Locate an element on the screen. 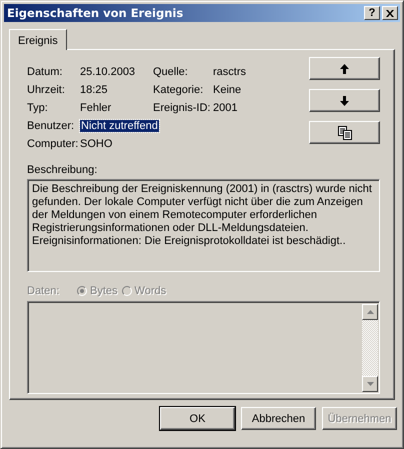 The width and height of the screenshot is (404, 449). previous-button is located at coordinates (344, 68).